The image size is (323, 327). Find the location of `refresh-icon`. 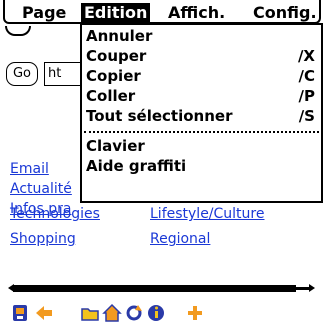

refresh-icon is located at coordinates (134, 313).